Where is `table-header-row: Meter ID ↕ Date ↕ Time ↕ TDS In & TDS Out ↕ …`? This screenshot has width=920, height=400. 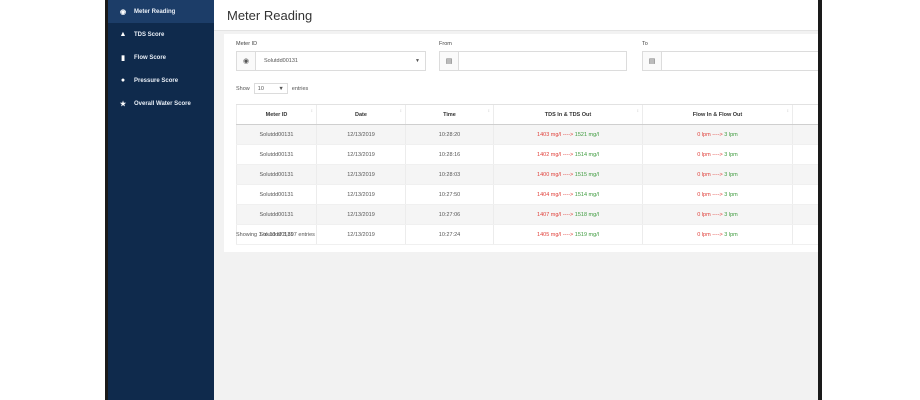
table-header-row: Meter ID ↕ Date ↕ Time ↕ TDS In & TDS Out ↕ … is located at coordinates (527, 114).